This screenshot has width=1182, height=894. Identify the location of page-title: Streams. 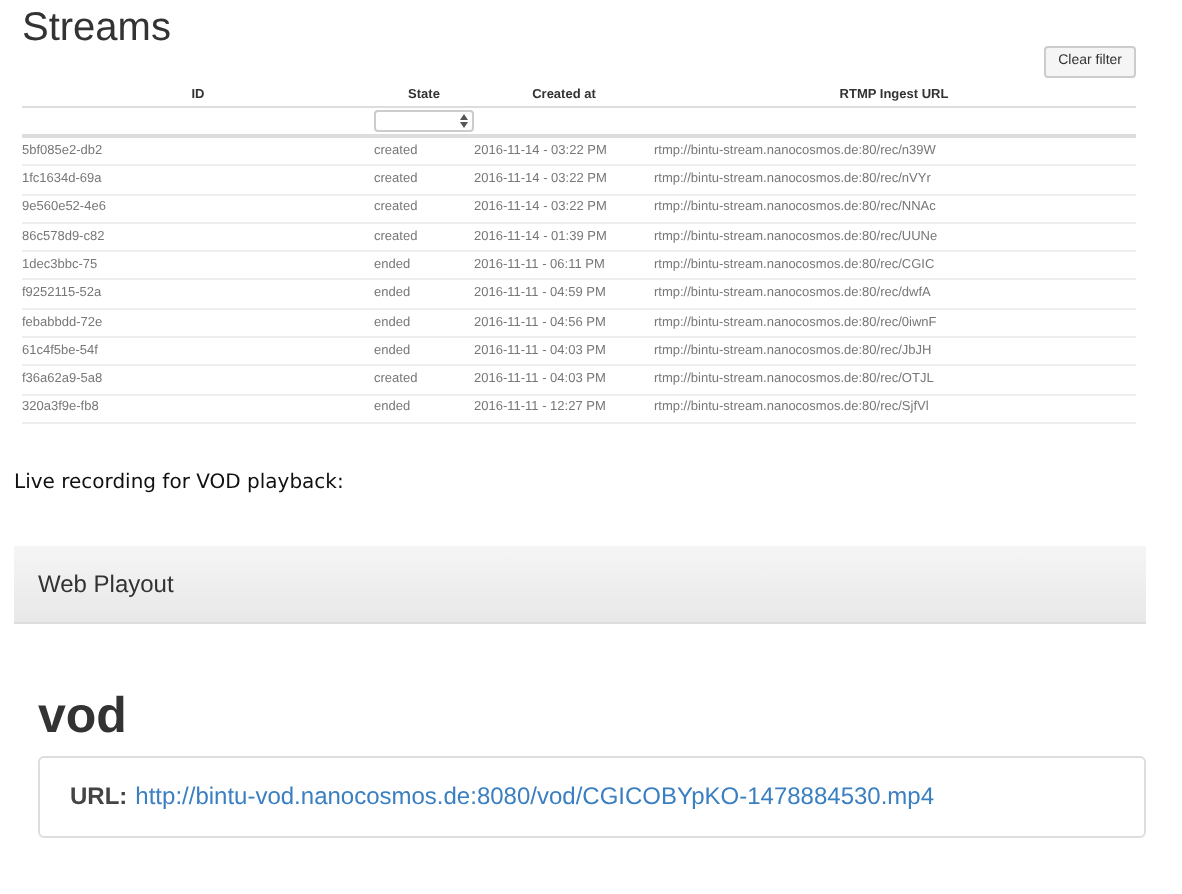
(96, 28).